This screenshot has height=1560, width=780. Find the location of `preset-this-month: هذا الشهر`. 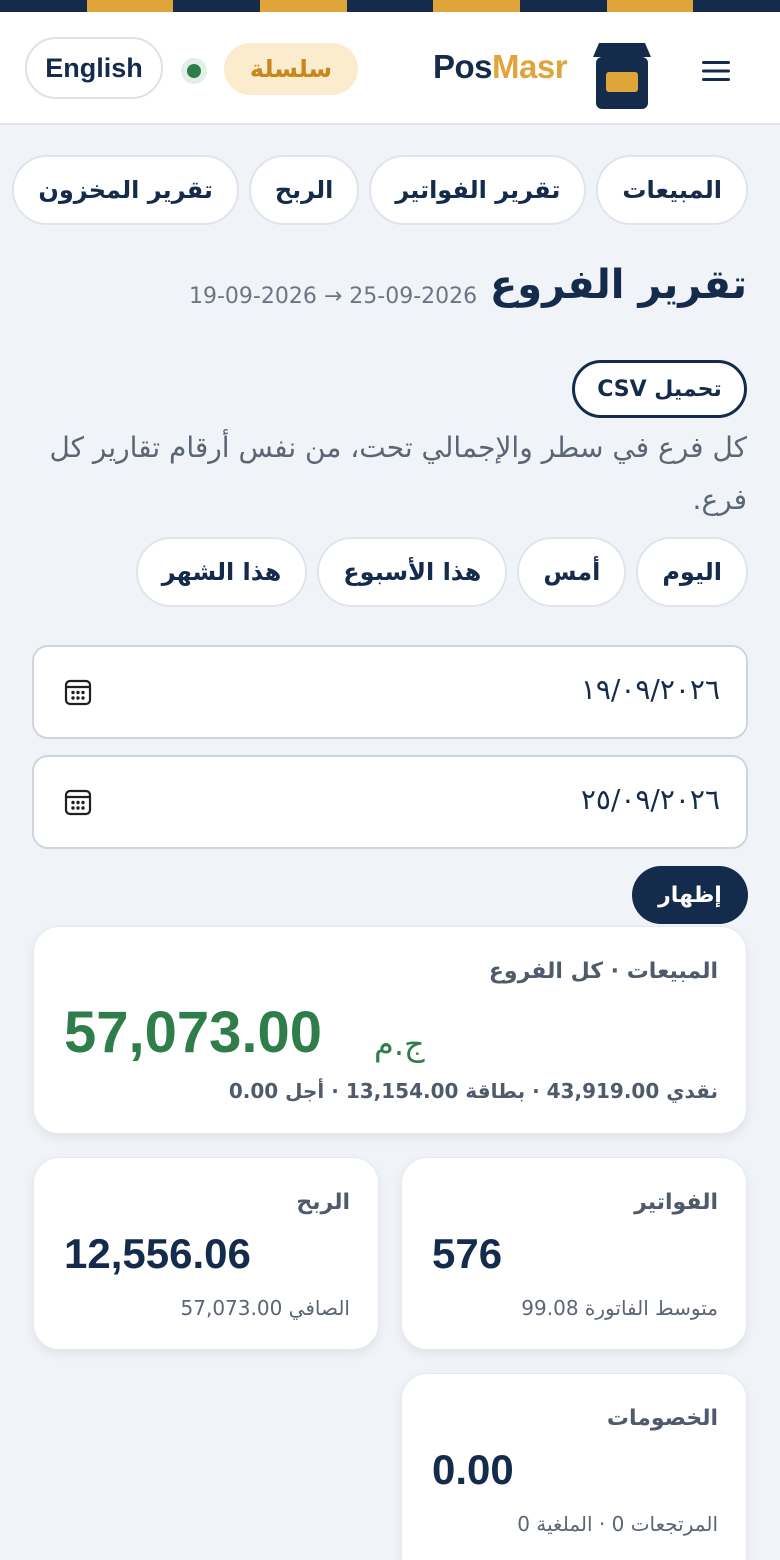

preset-this-month: هذا الشهر is located at coordinates (221, 572).